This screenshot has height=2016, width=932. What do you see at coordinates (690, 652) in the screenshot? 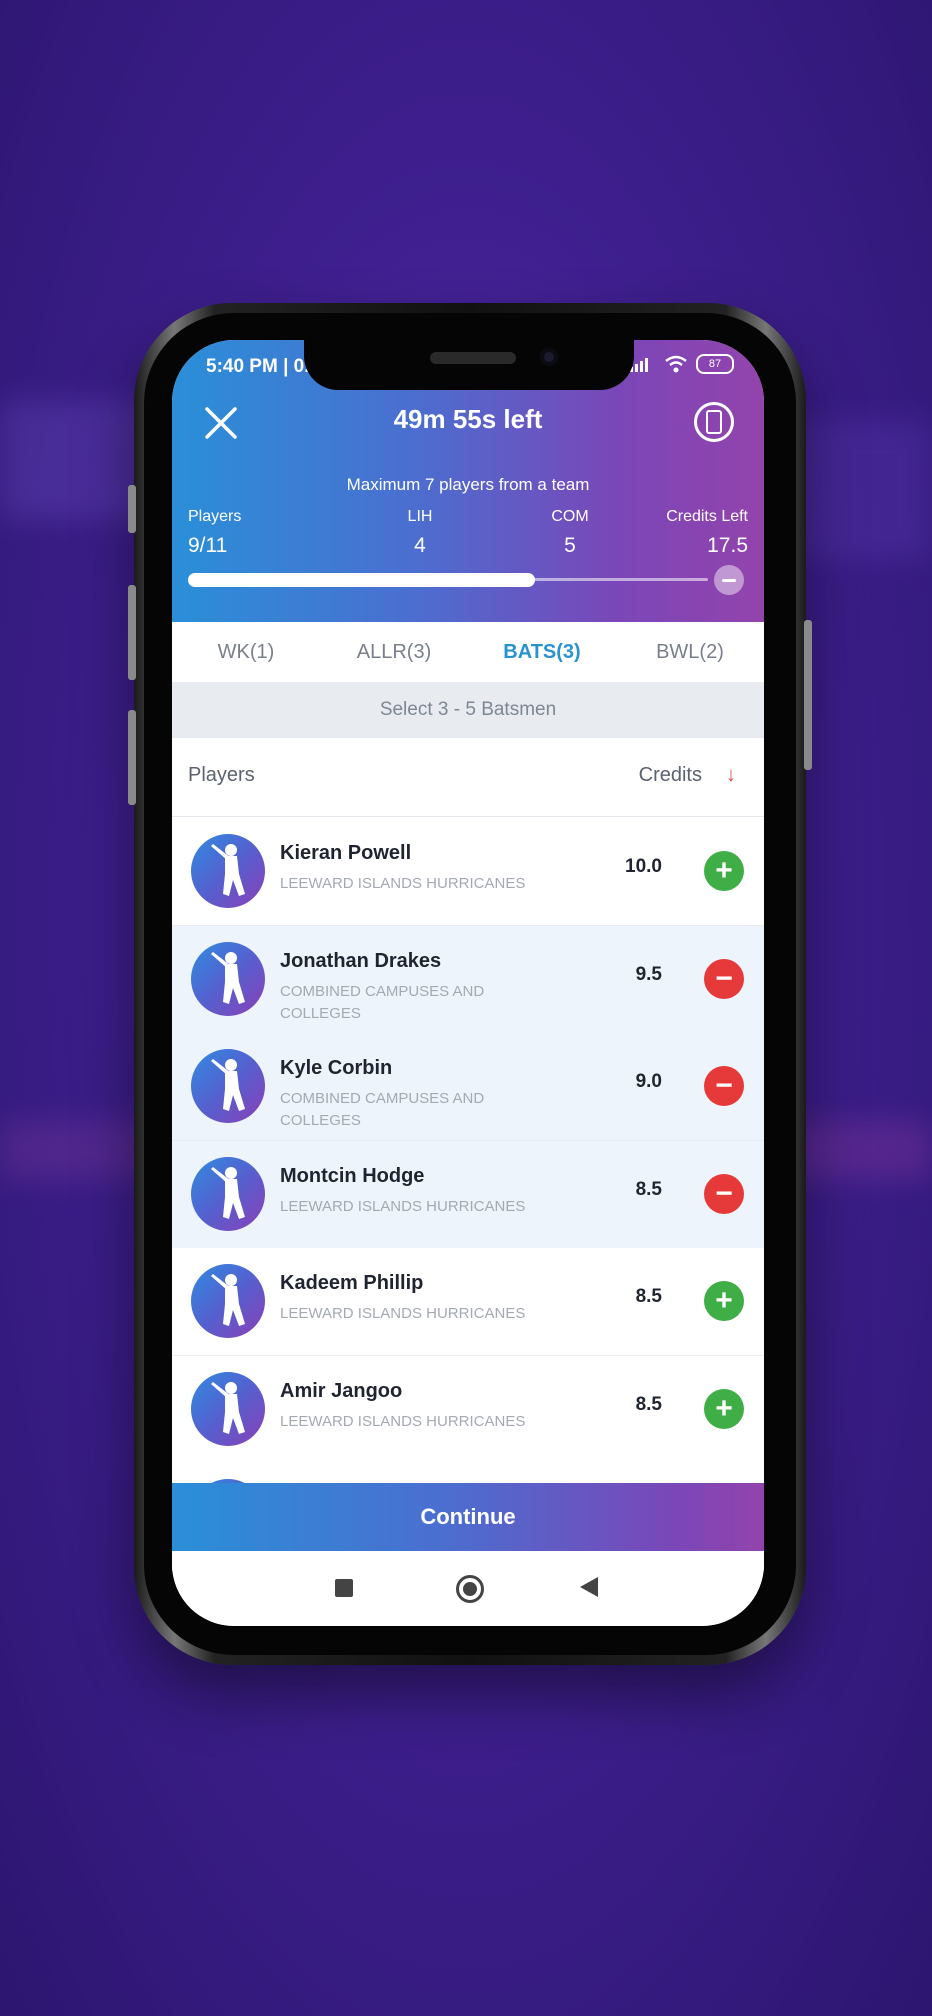
I see `tab-bwl: BWL(2)` at bounding box center [690, 652].